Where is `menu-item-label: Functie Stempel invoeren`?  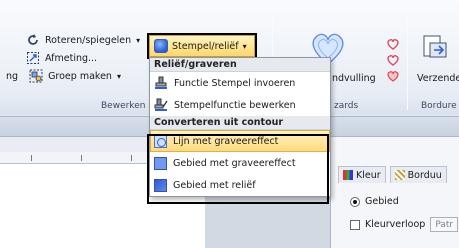 menu-item-label: Functie Stempel invoeren is located at coordinates (235, 83).